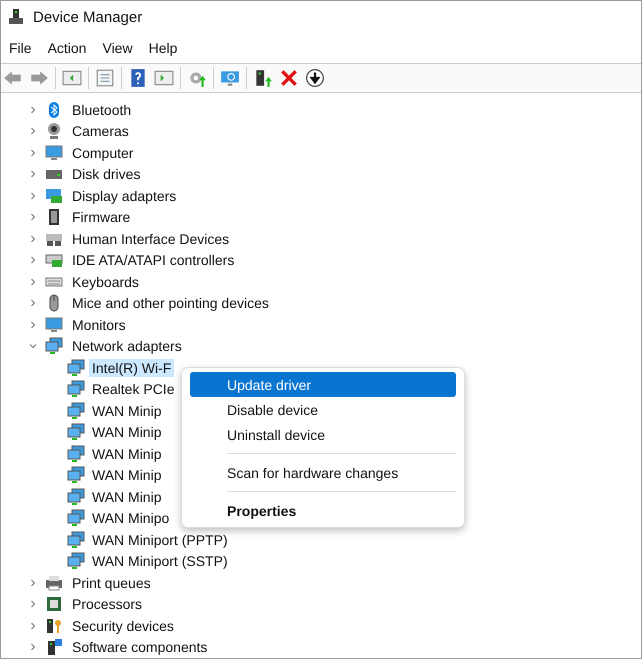 This screenshot has width=642, height=659. Describe the element at coordinates (20, 48) in the screenshot. I see `menu-item: File` at that location.